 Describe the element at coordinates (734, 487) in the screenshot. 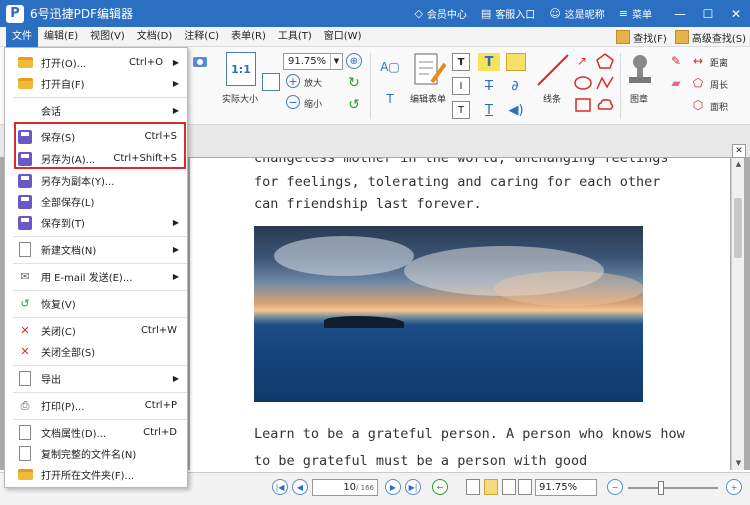

I see `zoom-in-circle-icon: +` at that location.